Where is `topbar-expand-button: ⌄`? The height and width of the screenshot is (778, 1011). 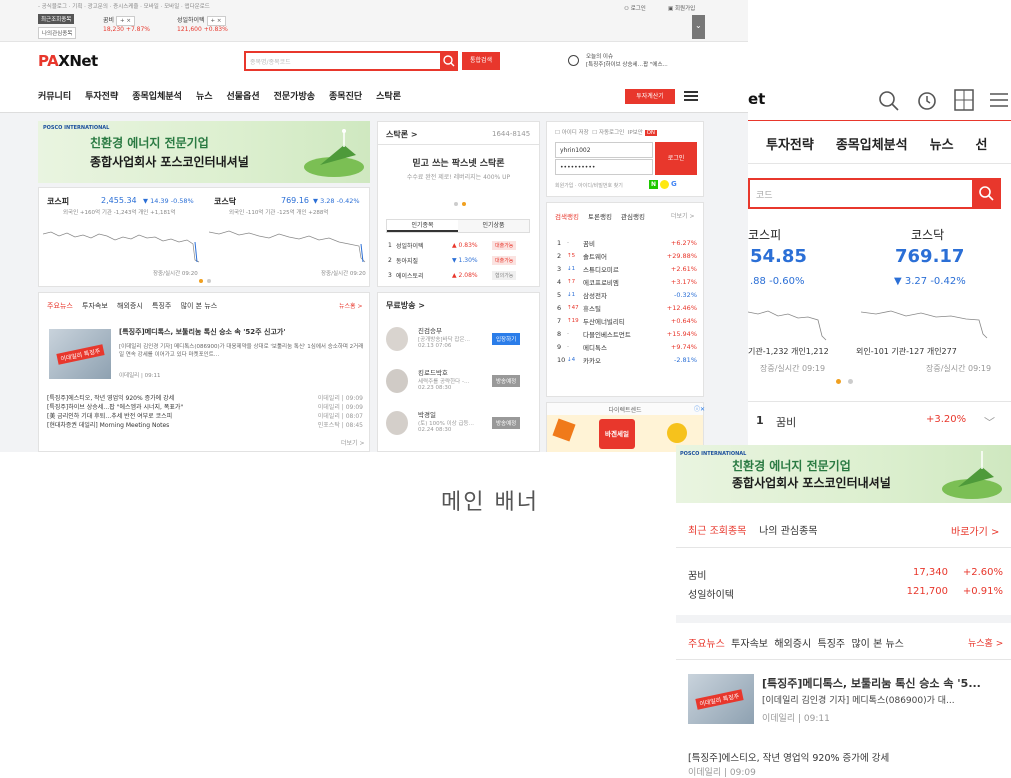 topbar-expand-button: ⌄ is located at coordinates (698, 27).